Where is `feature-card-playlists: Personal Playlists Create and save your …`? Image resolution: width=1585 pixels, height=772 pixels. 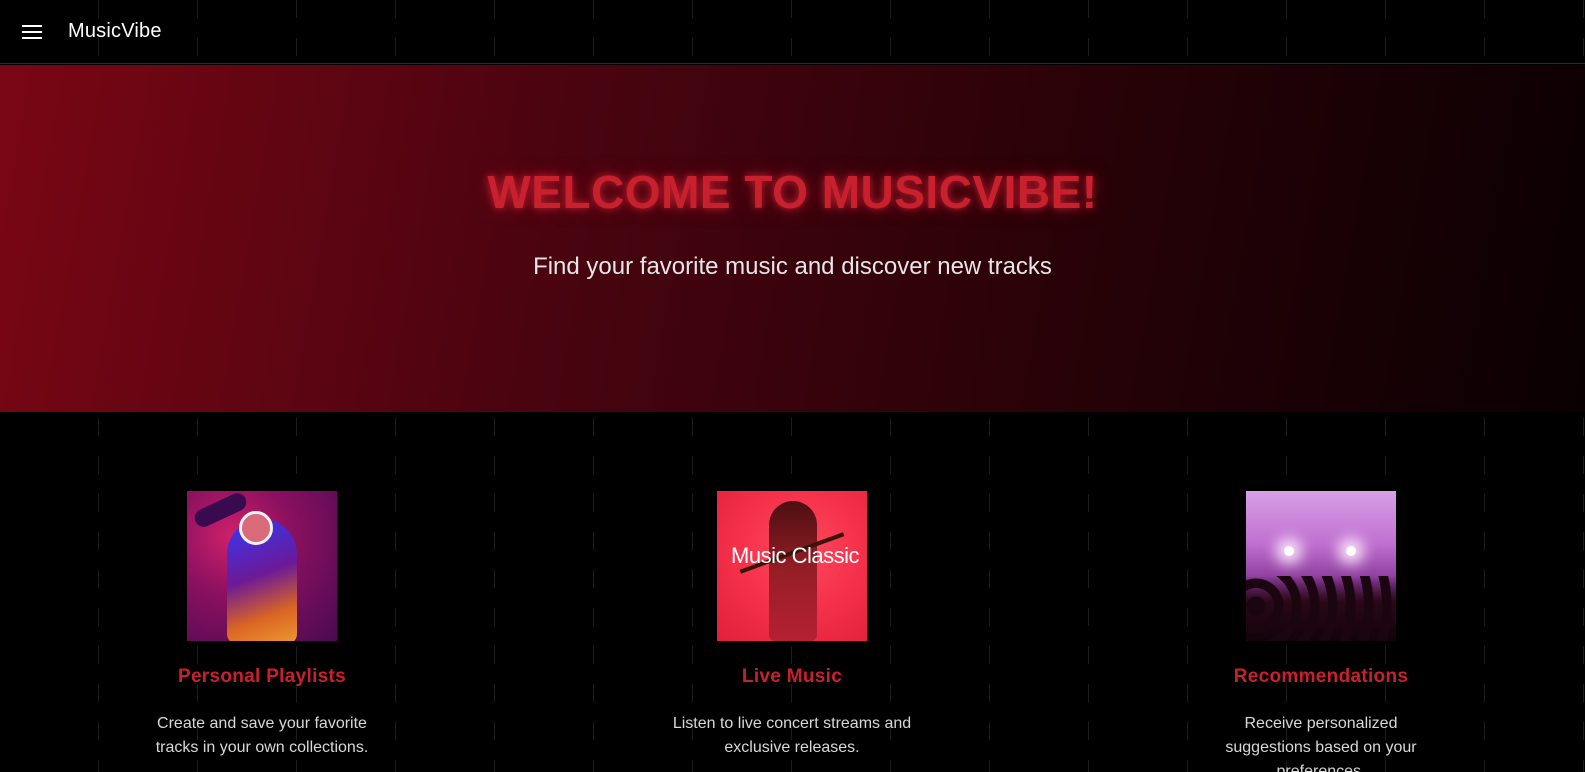 feature-card-playlists: Personal Playlists Create and save your … is located at coordinates (262, 625).